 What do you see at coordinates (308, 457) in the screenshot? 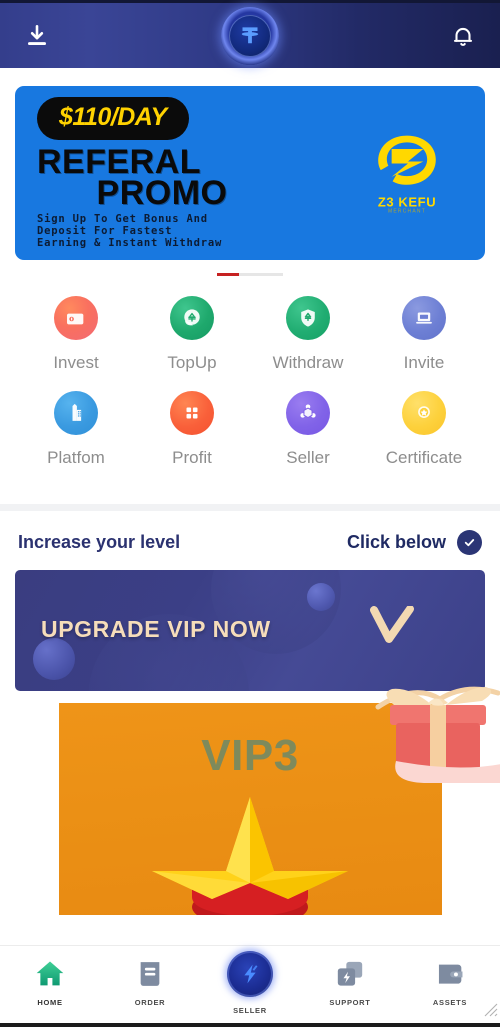
I see `quick-action-label: Seller` at bounding box center [308, 457].